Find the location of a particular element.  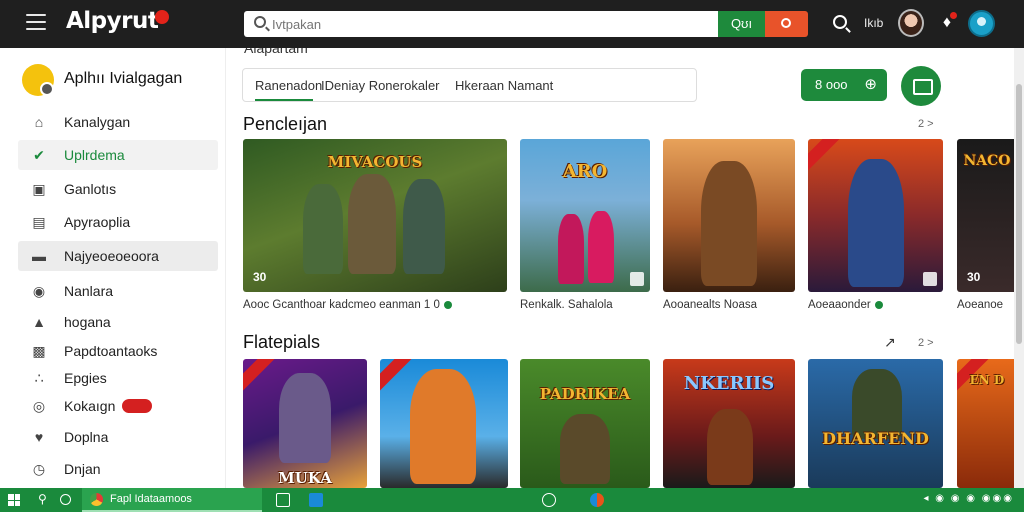

tab-2: IDeniay Ronerokaler is located at coordinates (380, 85).